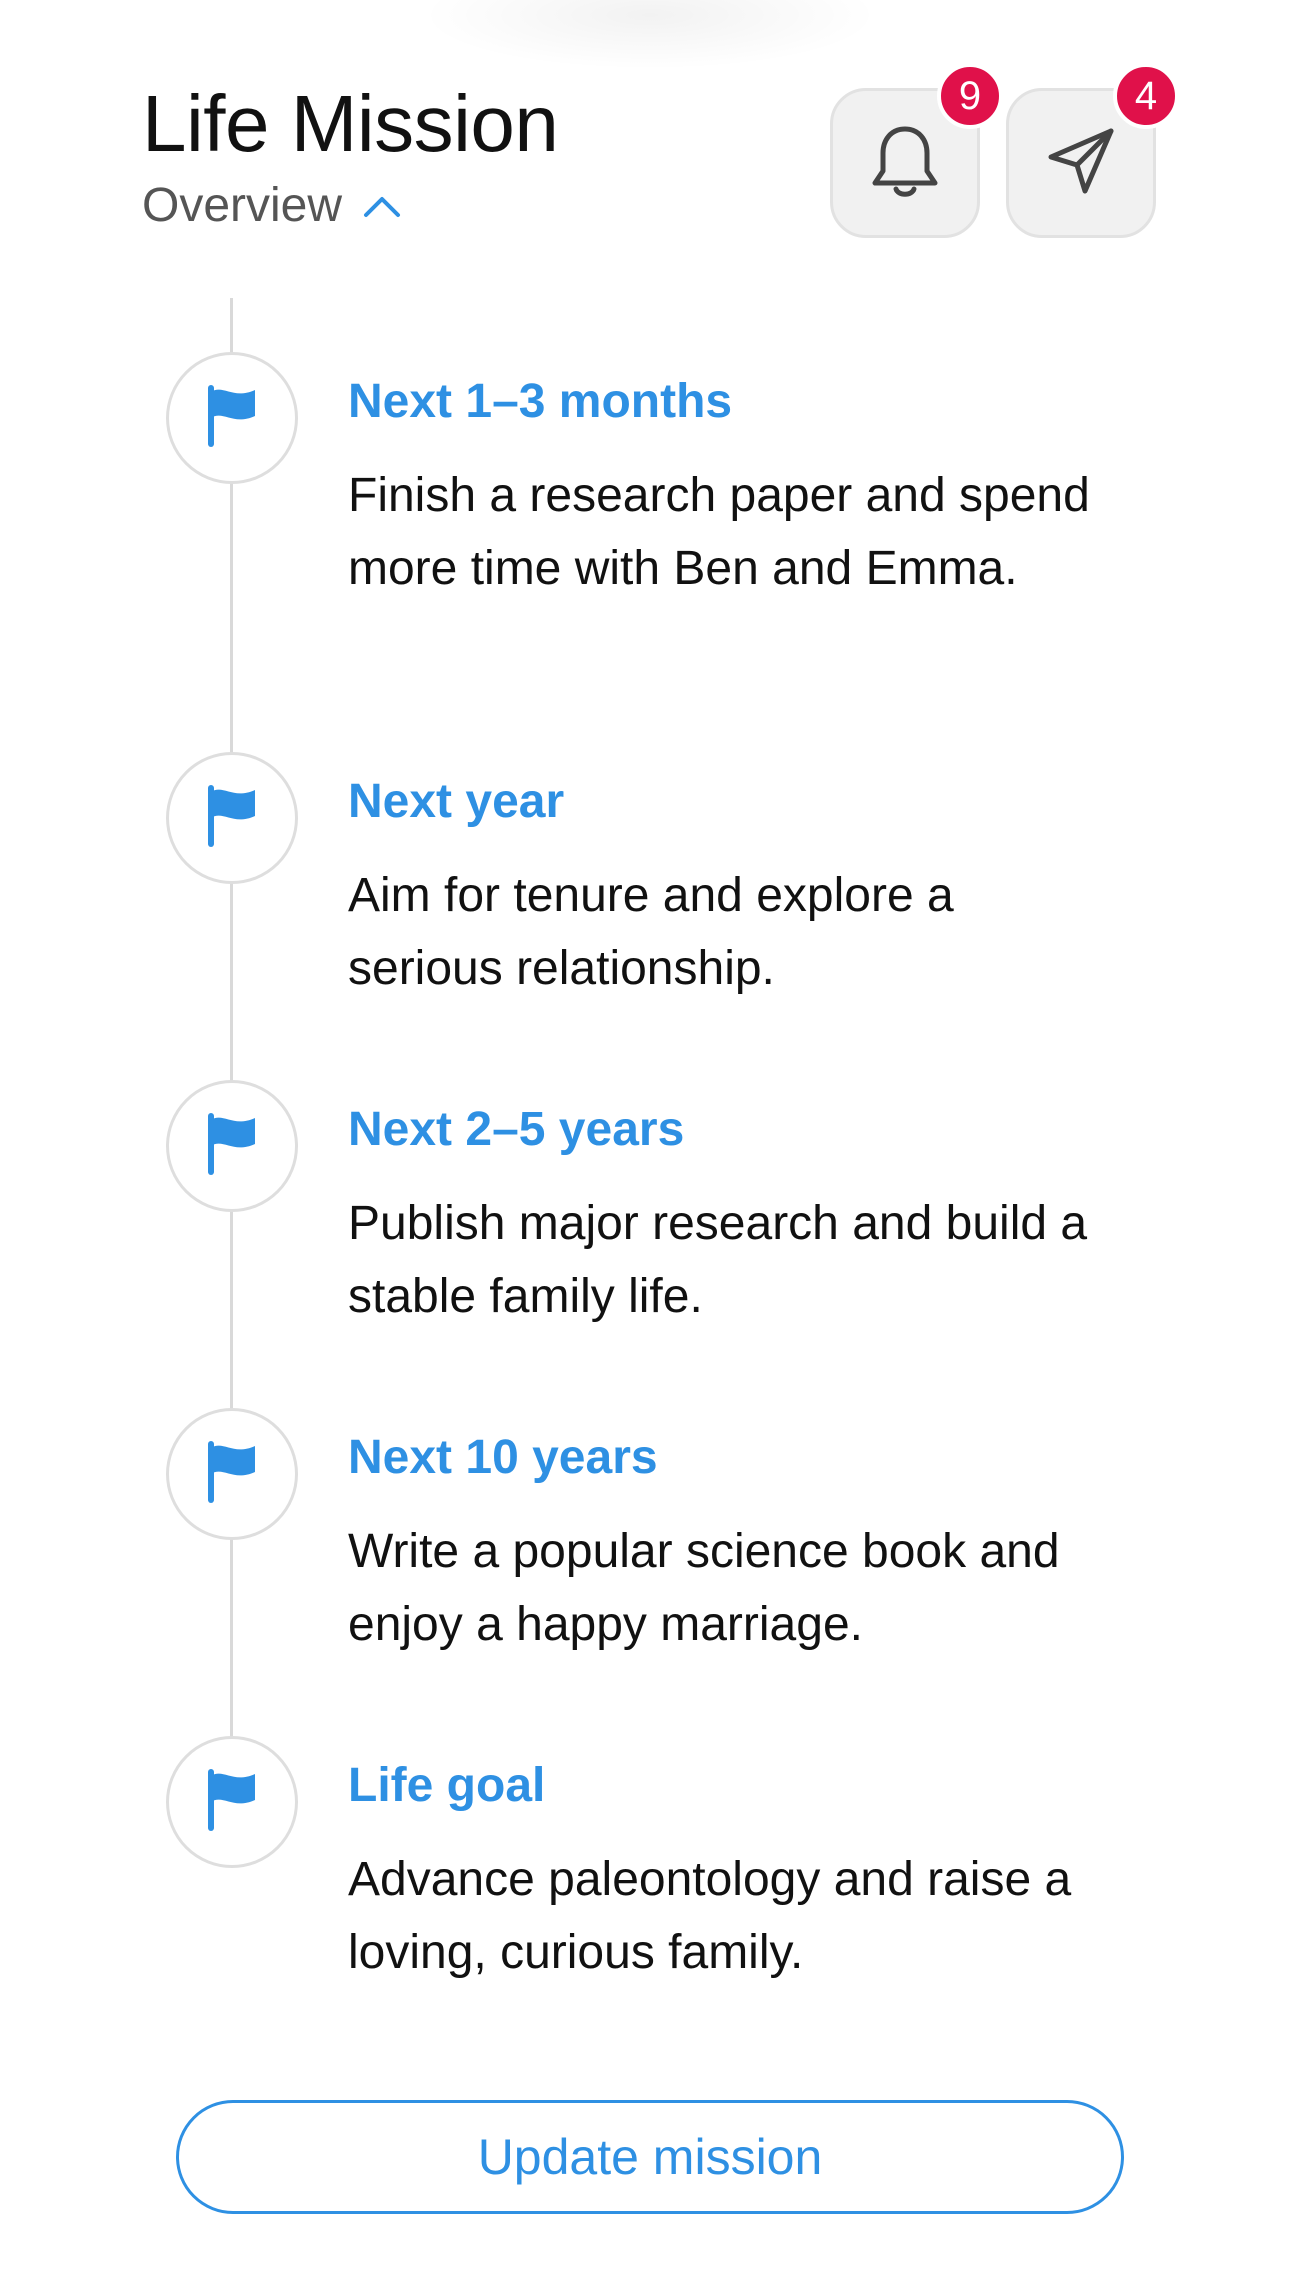  Describe the element at coordinates (503, 1457) in the screenshot. I see `step-heading: Next 10 years` at that location.